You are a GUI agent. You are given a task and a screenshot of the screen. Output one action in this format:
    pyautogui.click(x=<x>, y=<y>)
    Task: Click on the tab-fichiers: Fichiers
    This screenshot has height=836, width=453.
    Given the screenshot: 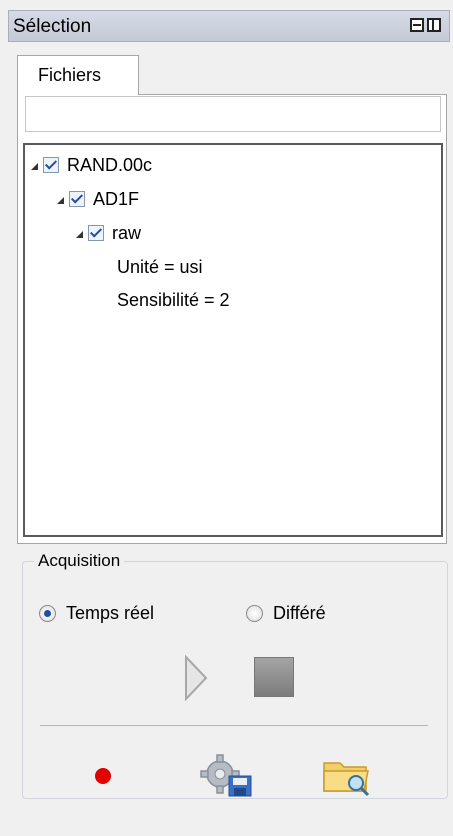 What is the action you would take?
    pyautogui.click(x=78, y=75)
    